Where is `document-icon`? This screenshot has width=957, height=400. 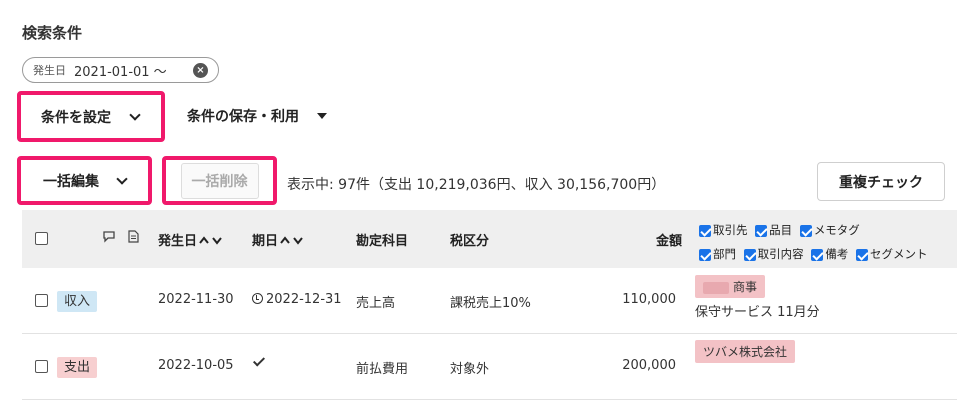 document-icon is located at coordinates (133, 238).